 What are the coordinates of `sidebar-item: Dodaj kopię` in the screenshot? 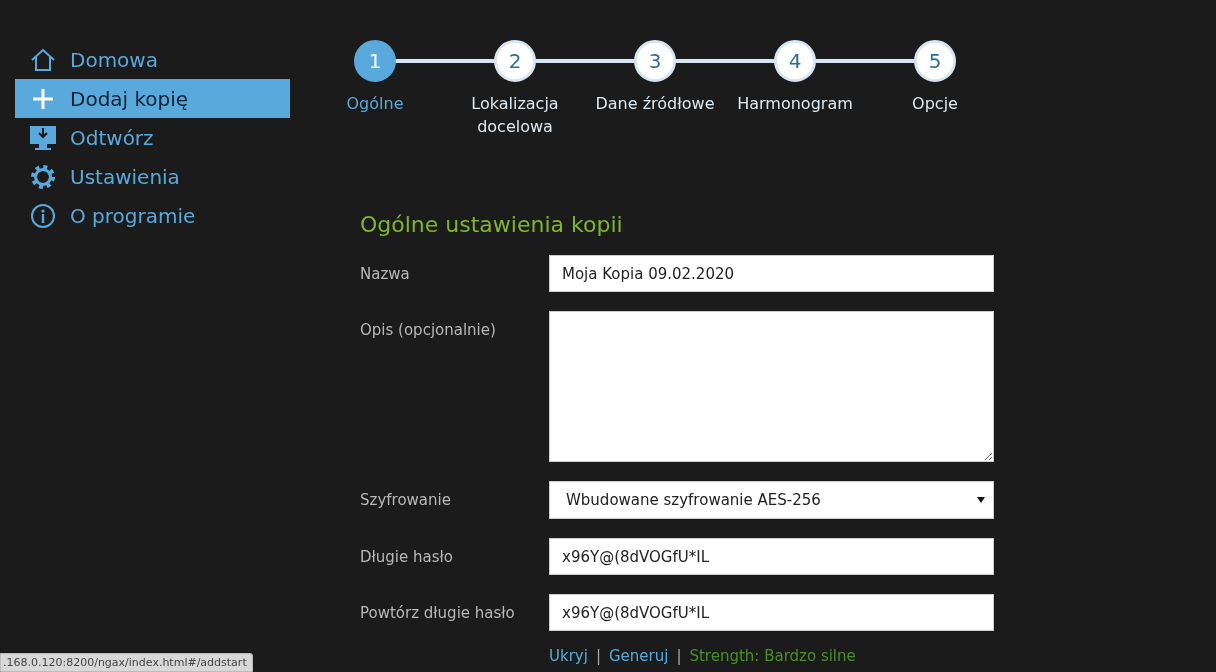 It's located at (152, 98).